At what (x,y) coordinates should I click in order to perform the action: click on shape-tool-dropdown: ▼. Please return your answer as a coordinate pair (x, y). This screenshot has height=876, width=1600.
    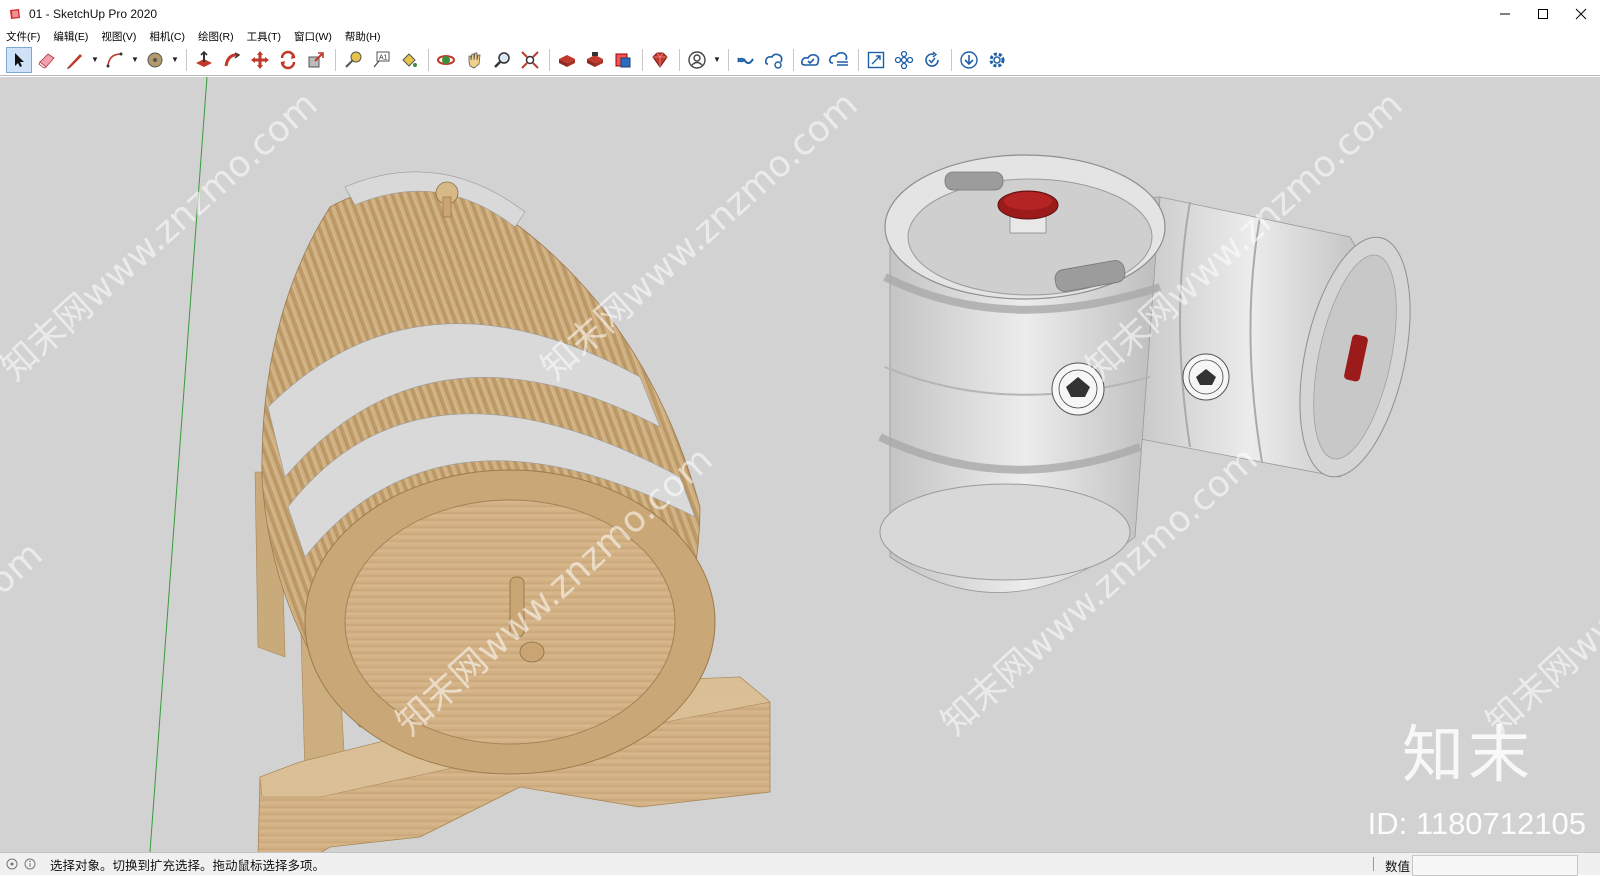
    Looking at the image, I should click on (175, 60).